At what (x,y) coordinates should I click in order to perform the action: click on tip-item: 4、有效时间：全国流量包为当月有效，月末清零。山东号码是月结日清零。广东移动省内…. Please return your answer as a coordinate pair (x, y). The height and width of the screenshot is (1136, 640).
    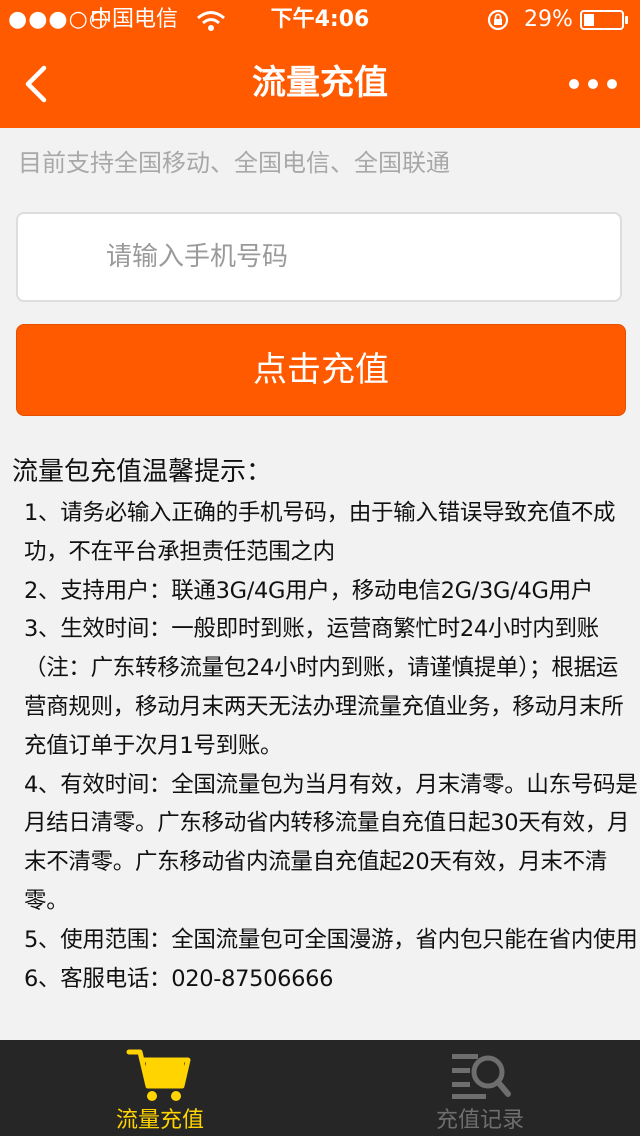
    Looking at the image, I should click on (331, 842).